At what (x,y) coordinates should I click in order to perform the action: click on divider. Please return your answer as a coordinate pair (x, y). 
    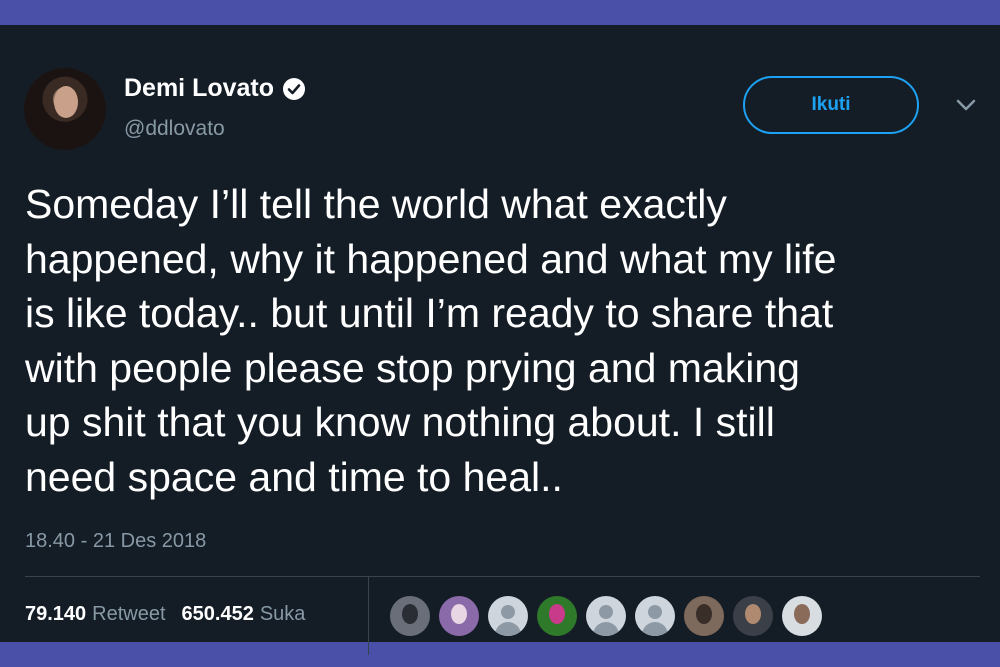
    Looking at the image, I should click on (502, 576).